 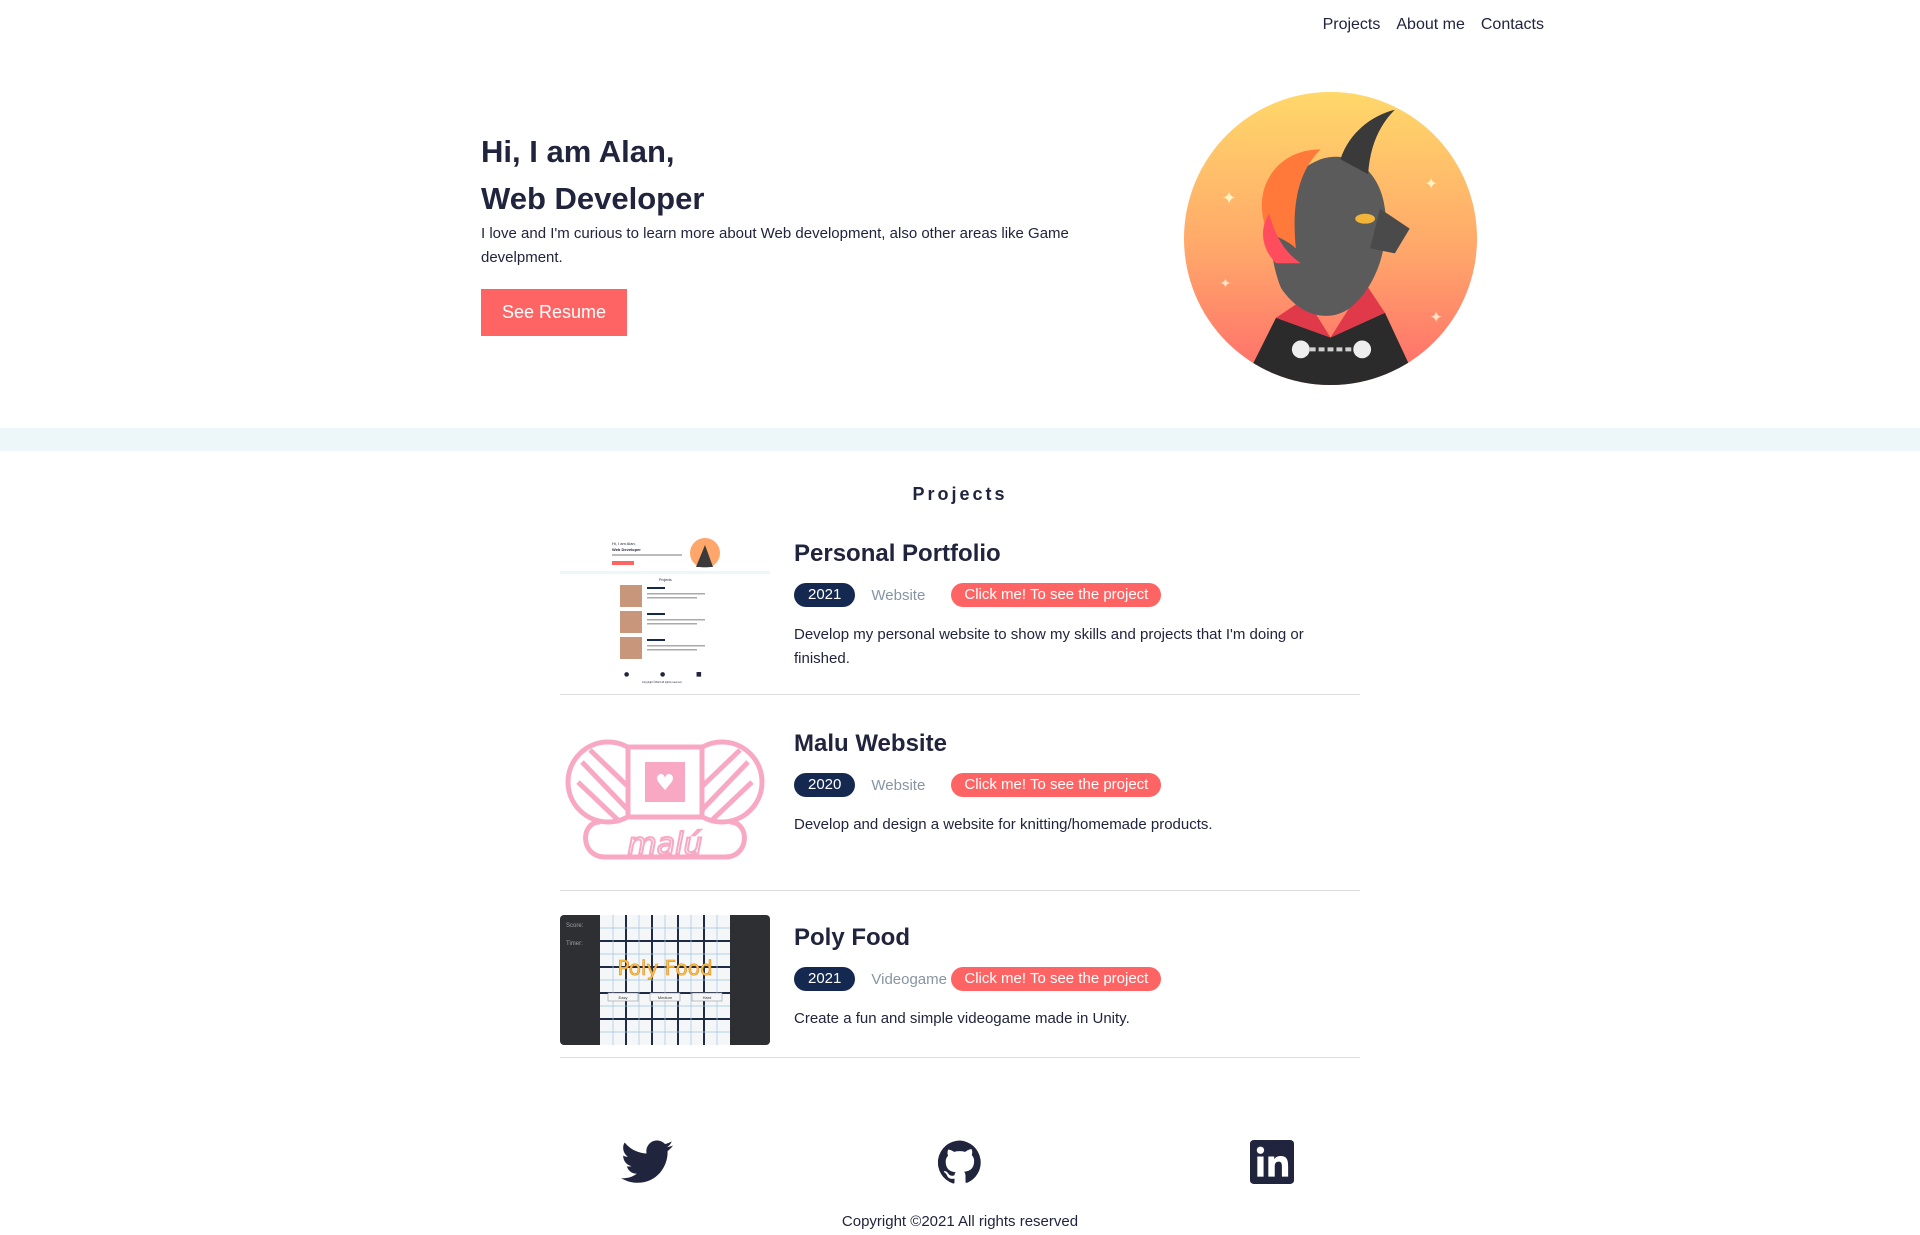 I want to click on linkedin-icon, so click(x=1272, y=1162).